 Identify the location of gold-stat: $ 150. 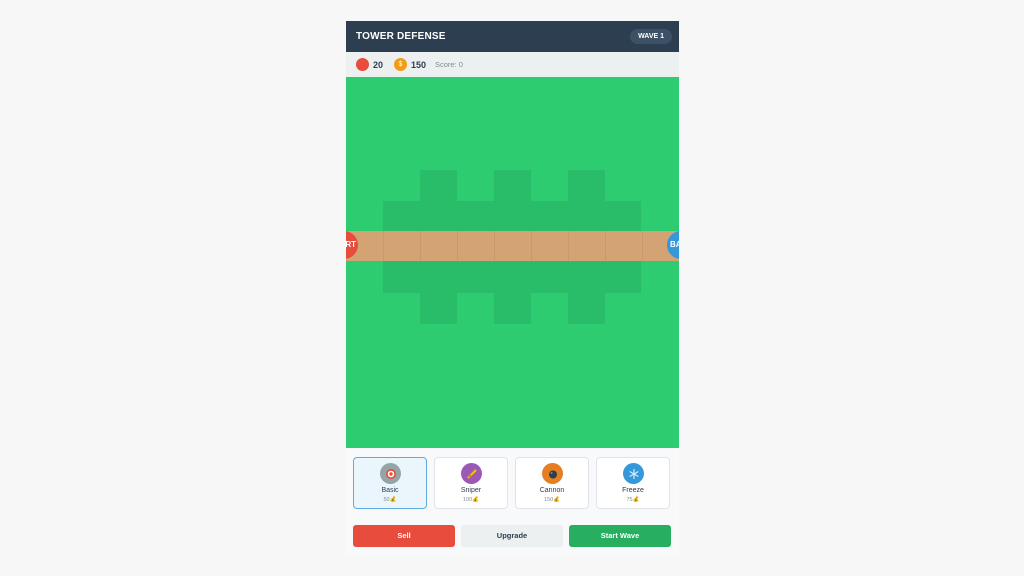
(410, 64).